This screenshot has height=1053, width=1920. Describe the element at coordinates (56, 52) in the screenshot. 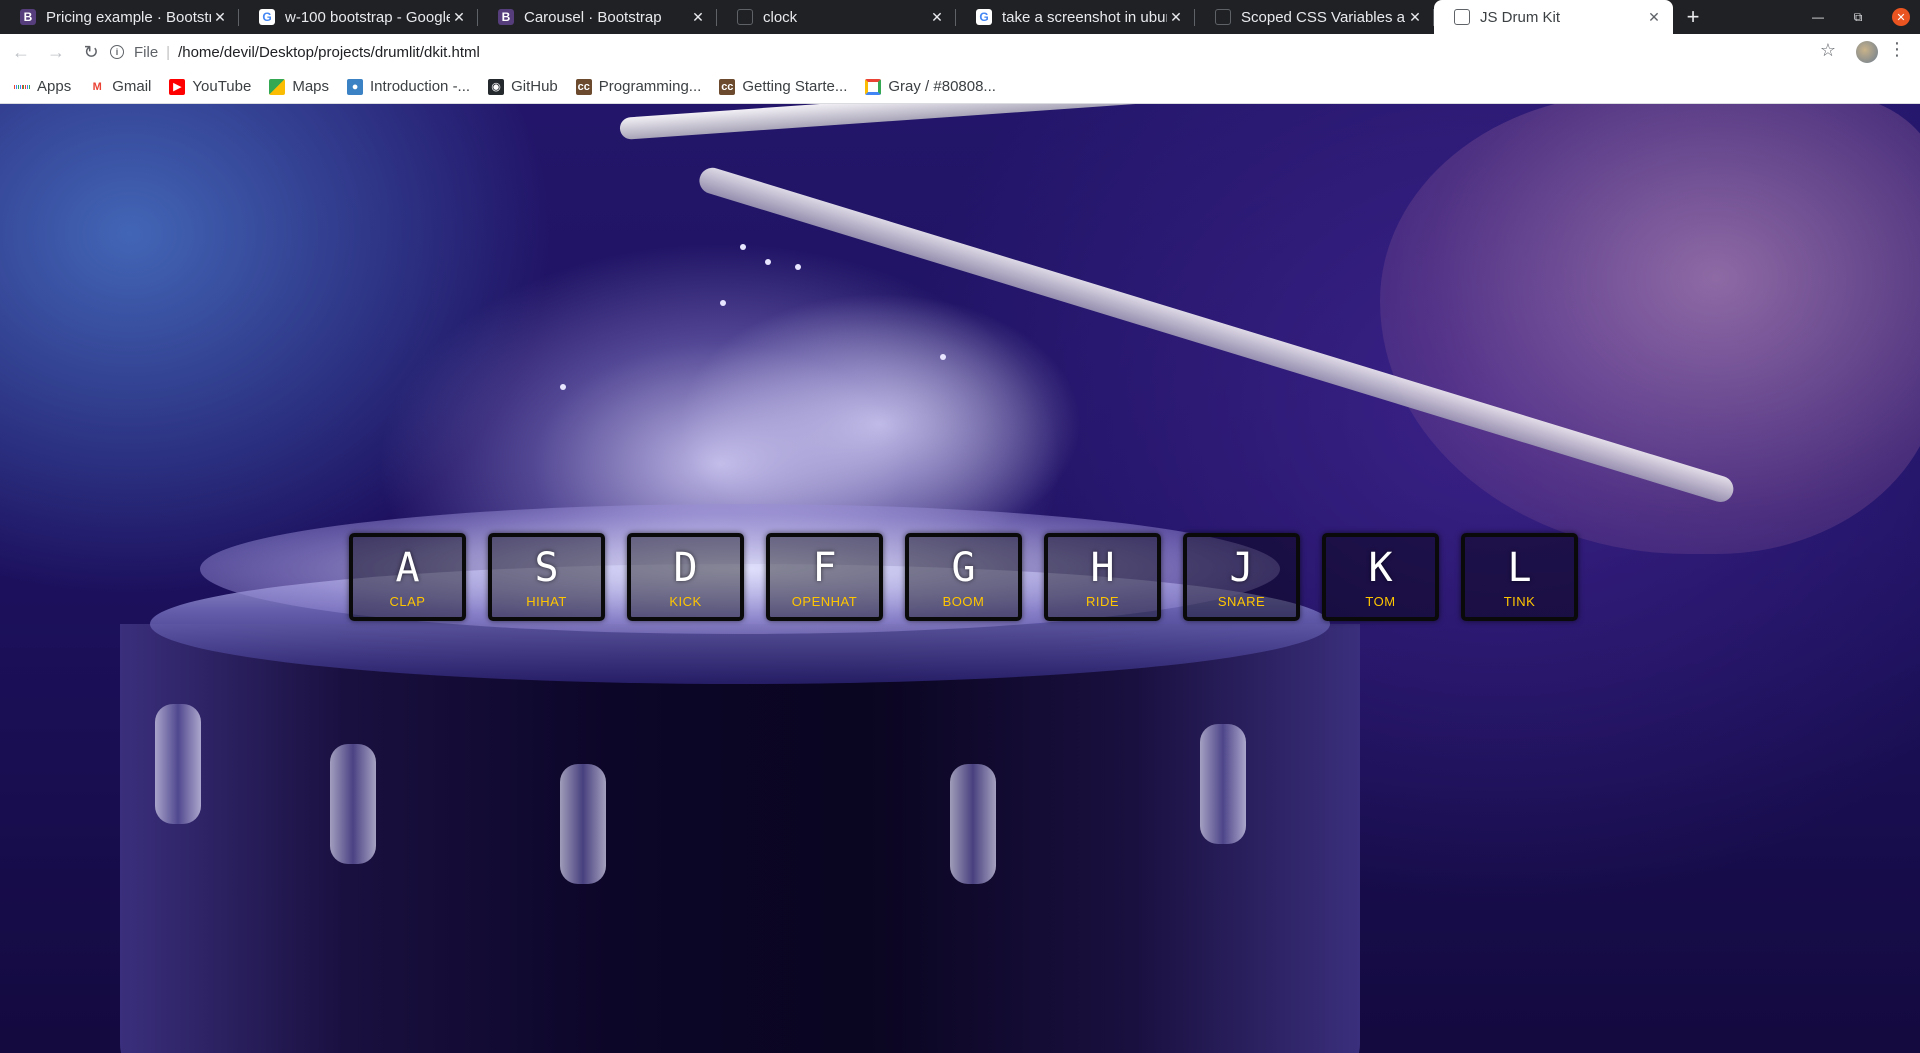

I see `forward-arrow-icon: →` at that location.